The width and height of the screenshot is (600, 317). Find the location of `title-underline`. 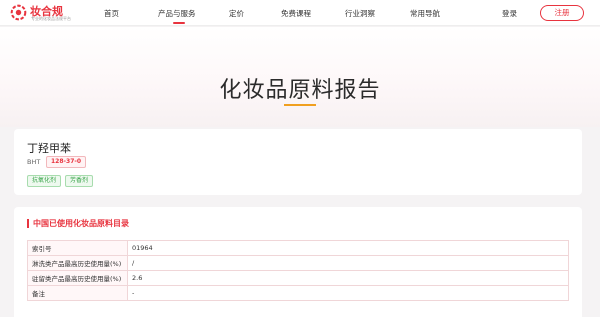

title-underline is located at coordinates (300, 105).